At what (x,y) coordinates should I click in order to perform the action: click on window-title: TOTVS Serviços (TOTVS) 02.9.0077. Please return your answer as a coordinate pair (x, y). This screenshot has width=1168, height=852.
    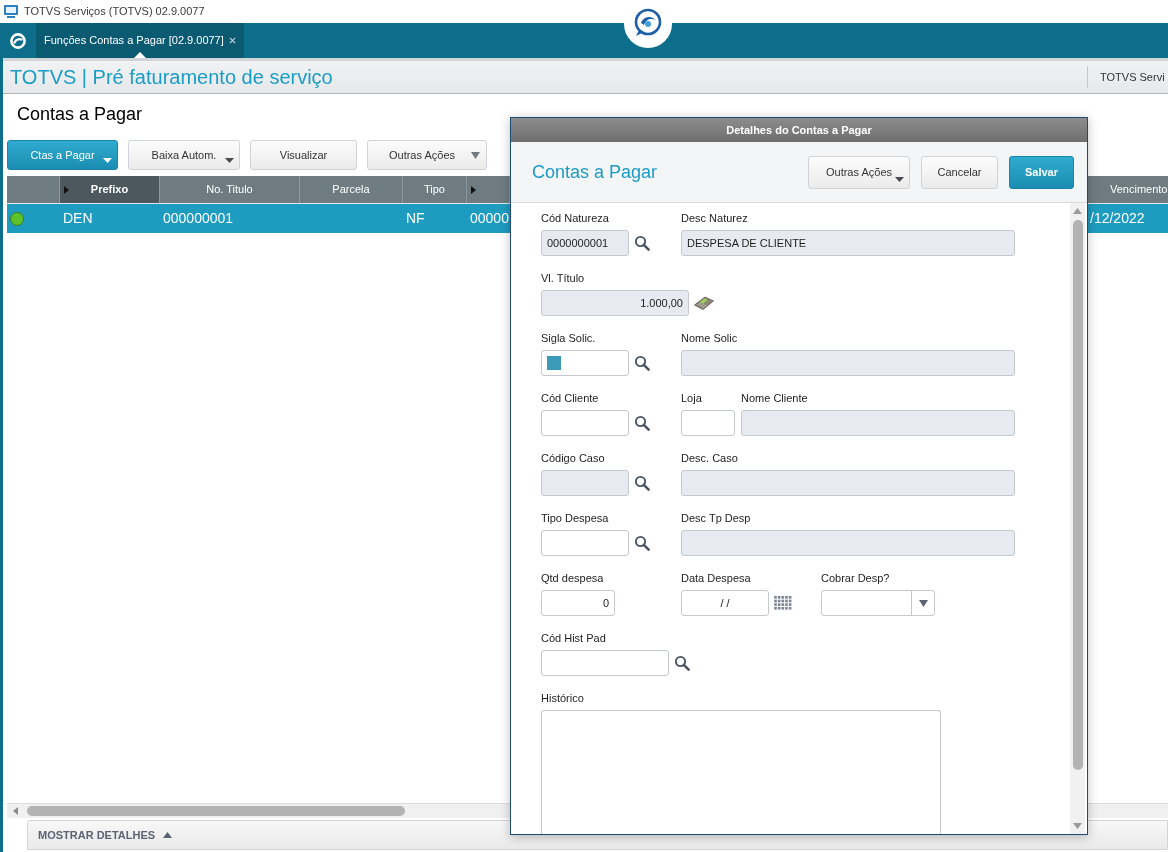
    Looking at the image, I should click on (114, 12).